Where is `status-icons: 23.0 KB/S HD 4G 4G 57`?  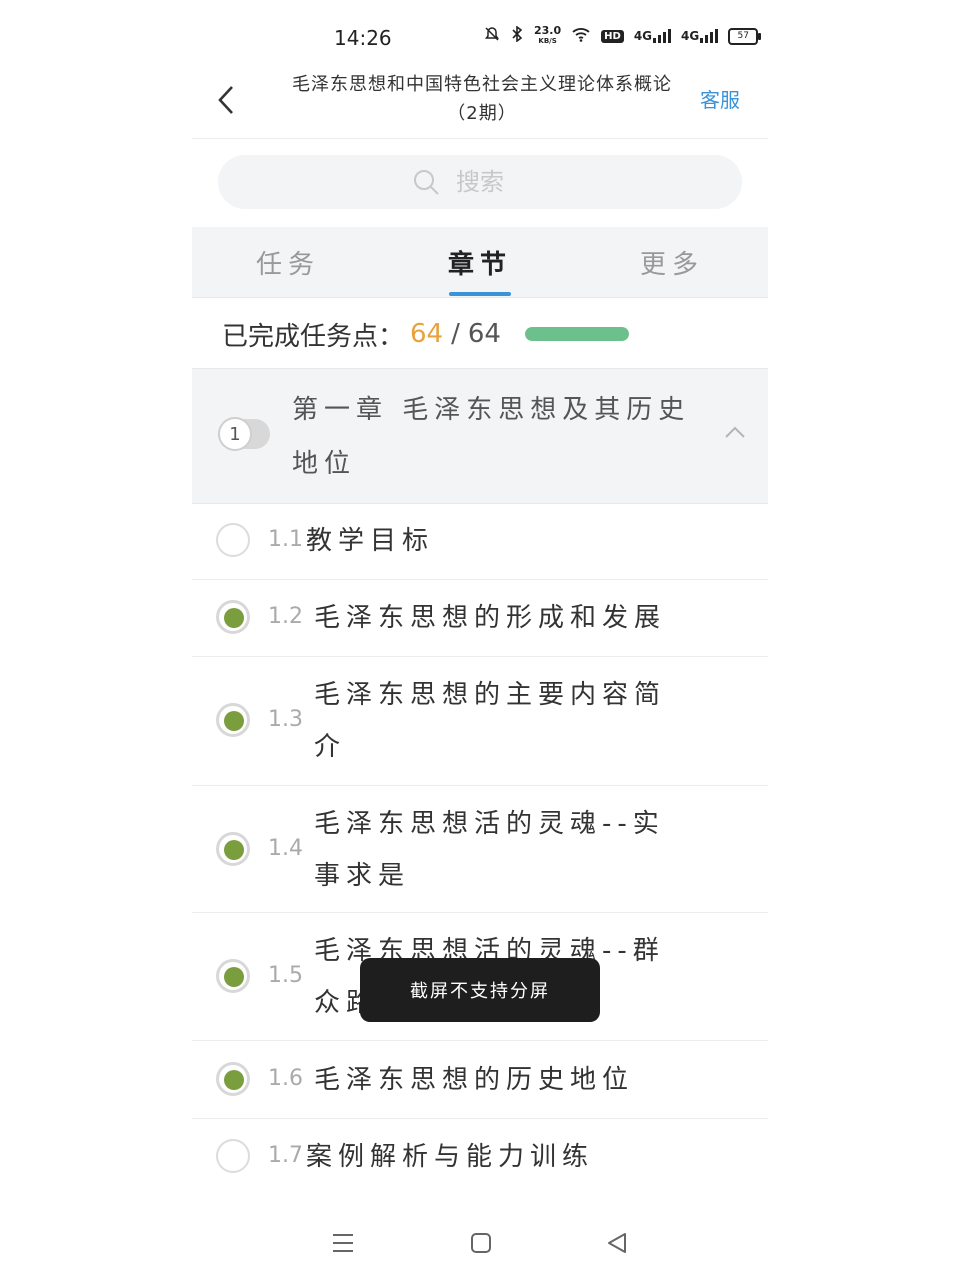 status-icons: 23.0 KB/S HD 4G 4G 57 is located at coordinates (623, 35).